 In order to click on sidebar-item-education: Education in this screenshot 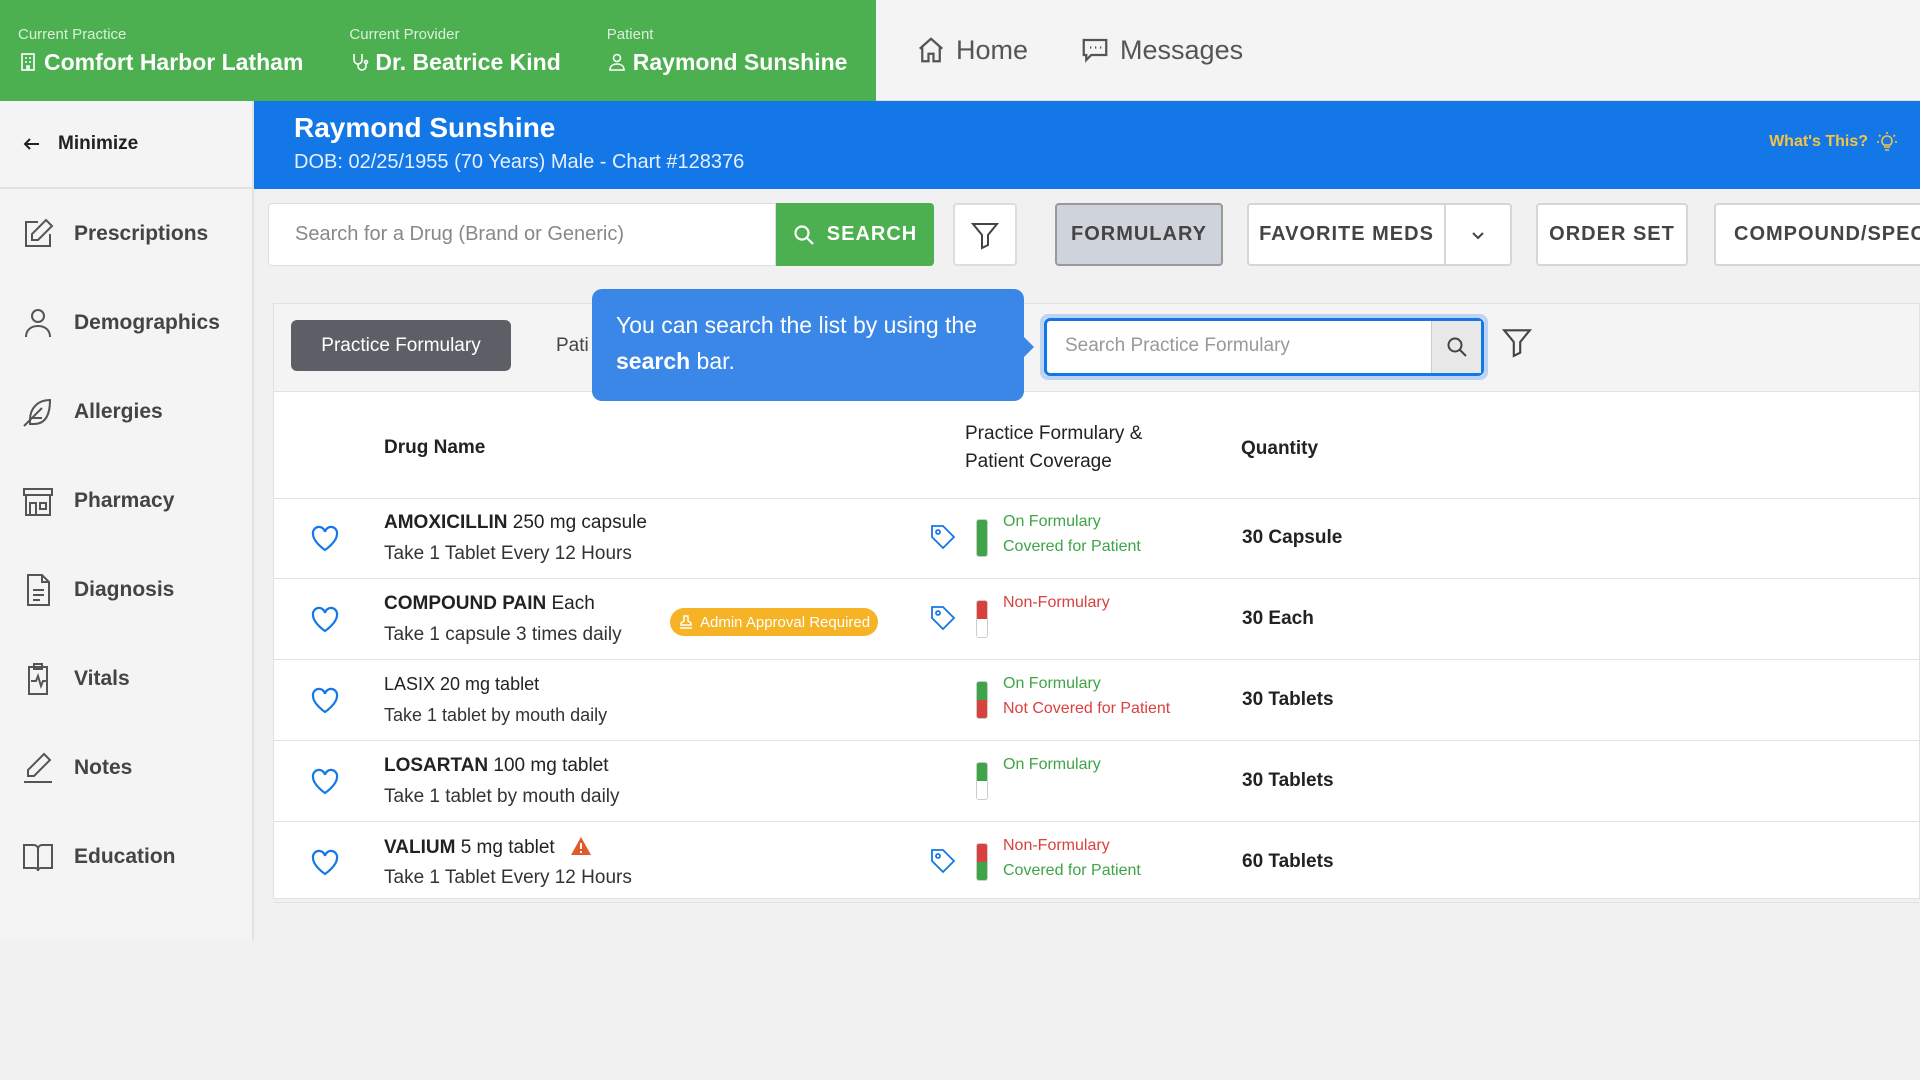, I will do `click(126, 856)`.